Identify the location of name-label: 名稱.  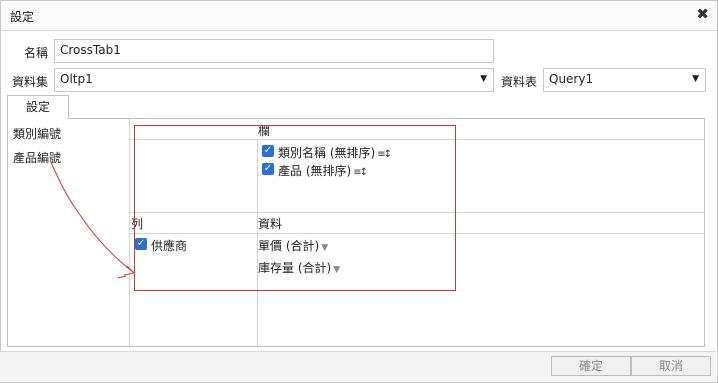
(36, 53).